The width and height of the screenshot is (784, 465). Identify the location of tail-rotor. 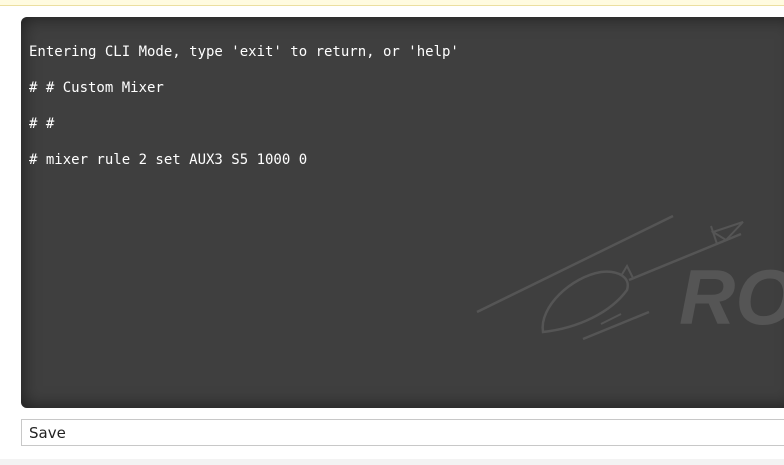
(727, 231).